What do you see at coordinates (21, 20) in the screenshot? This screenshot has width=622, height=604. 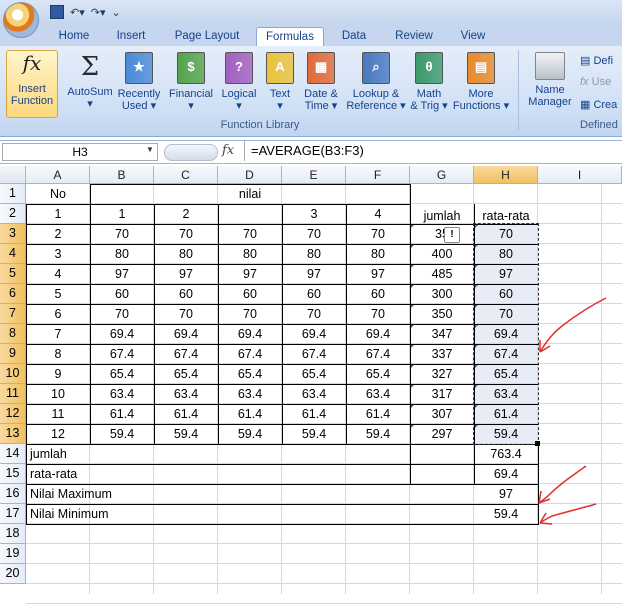 I see `office-button` at bounding box center [21, 20].